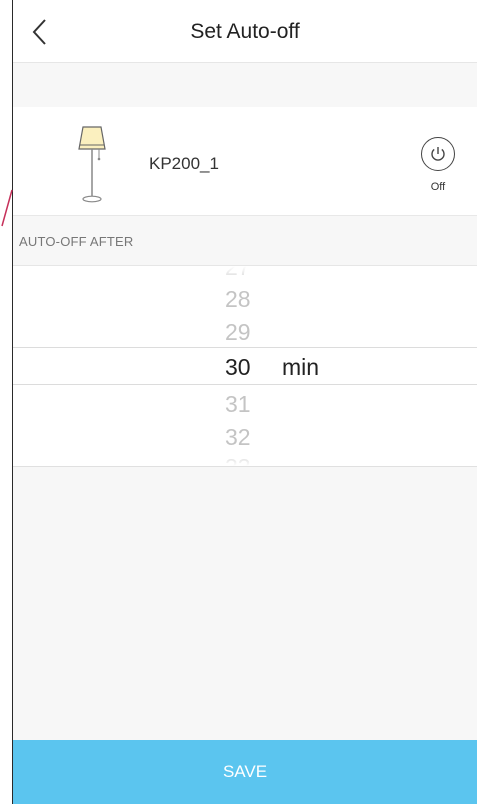 This screenshot has height=804, width=477. What do you see at coordinates (438, 187) in the screenshot?
I see `power-status: Off` at bounding box center [438, 187].